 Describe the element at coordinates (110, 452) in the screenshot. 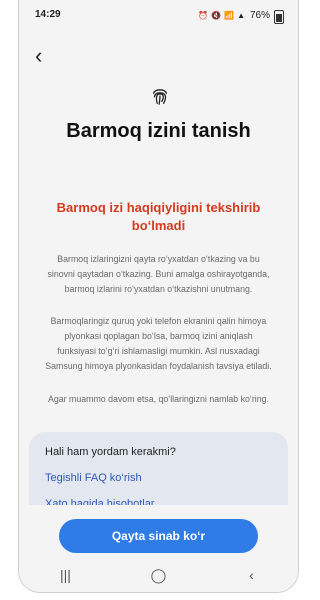

I see `help-title: Hali ham yordam kerakmi?` at that location.